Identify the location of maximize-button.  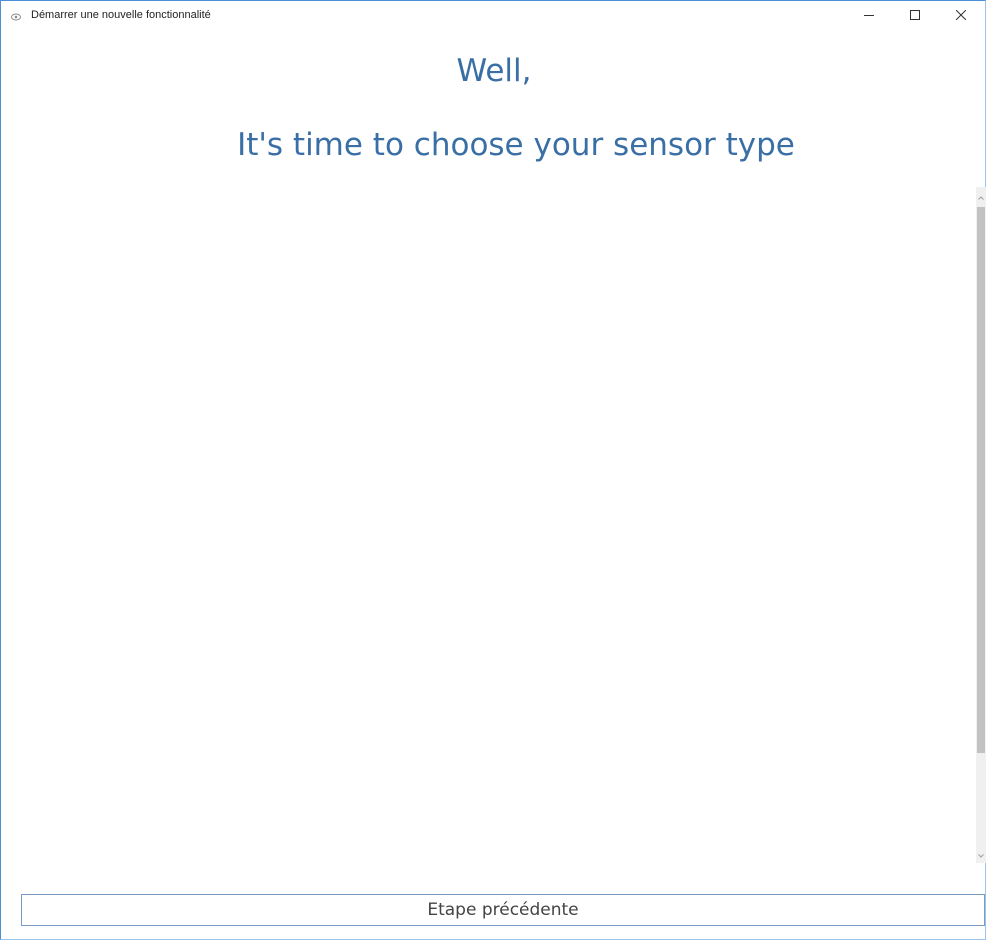
(915, 16).